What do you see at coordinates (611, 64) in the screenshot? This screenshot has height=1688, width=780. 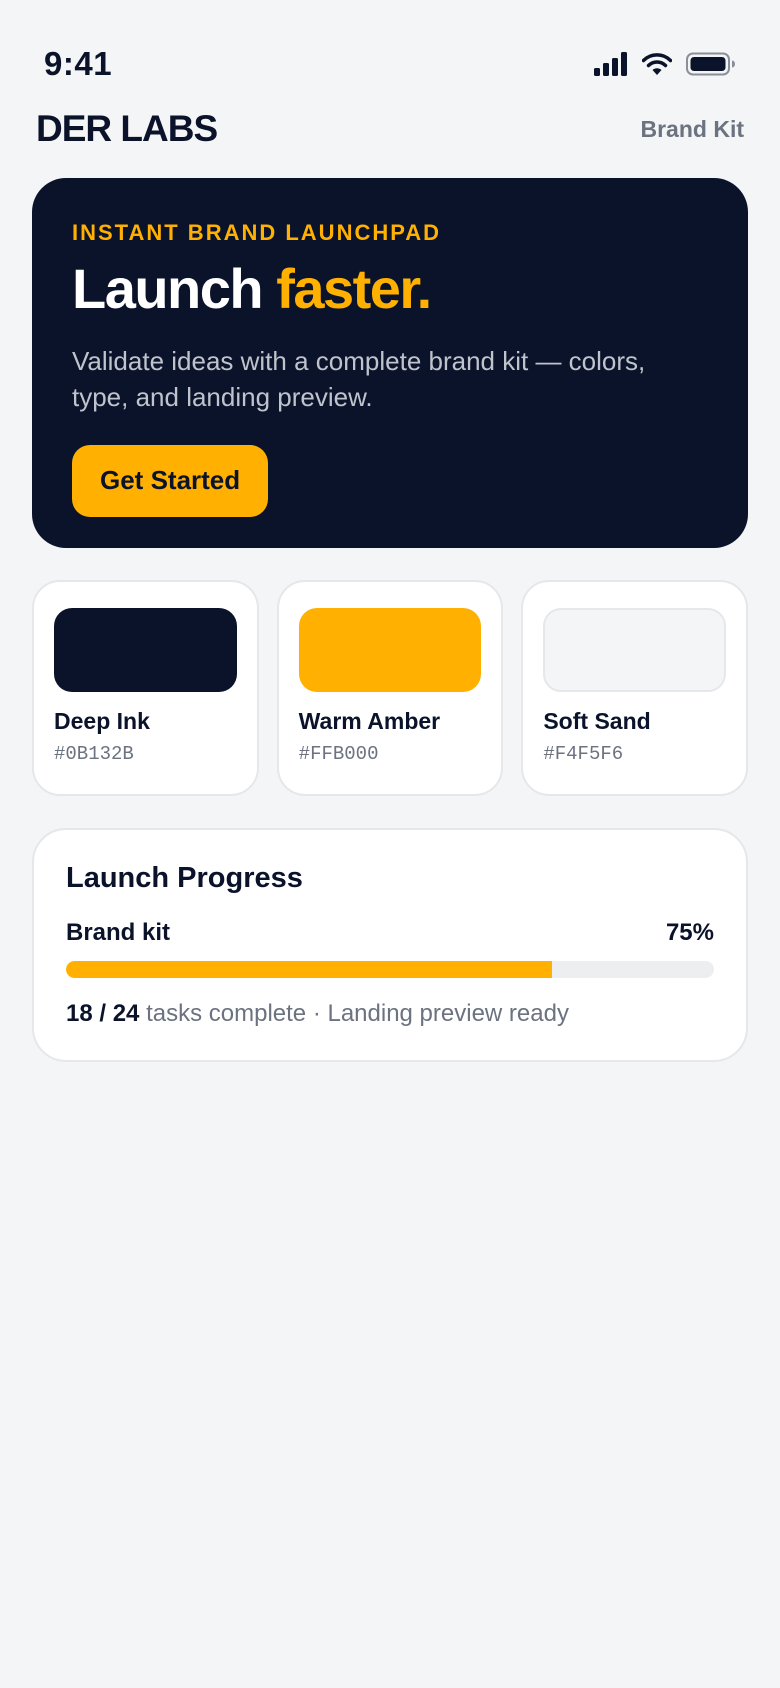 I see `cellular-signal-icon` at bounding box center [611, 64].